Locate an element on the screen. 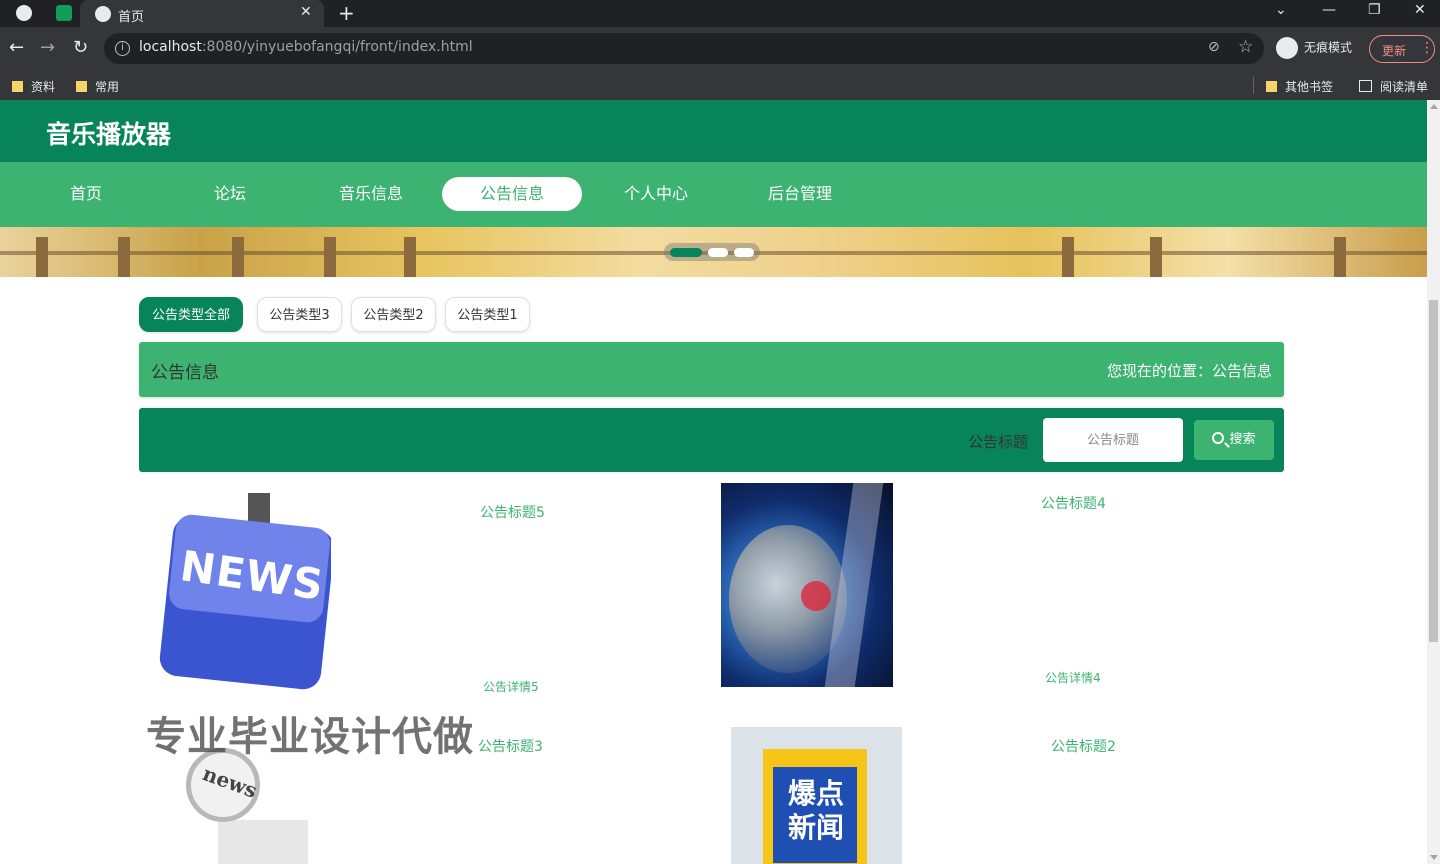  reading-list: 阅读清单 is located at coordinates (1393, 86).